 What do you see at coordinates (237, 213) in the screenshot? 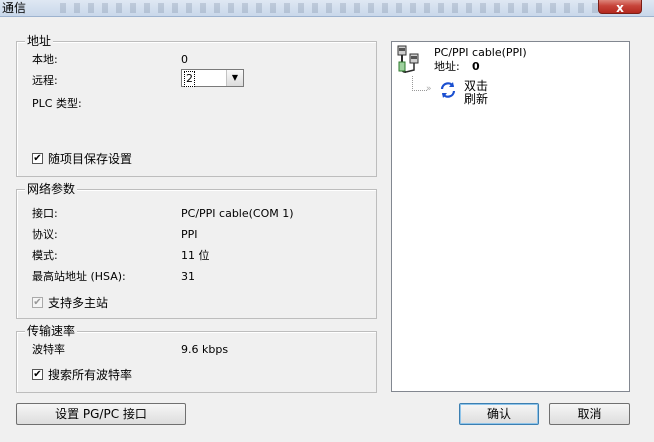
I see `interface-value: PC/PPI cable(COM 1)` at bounding box center [237, 213].